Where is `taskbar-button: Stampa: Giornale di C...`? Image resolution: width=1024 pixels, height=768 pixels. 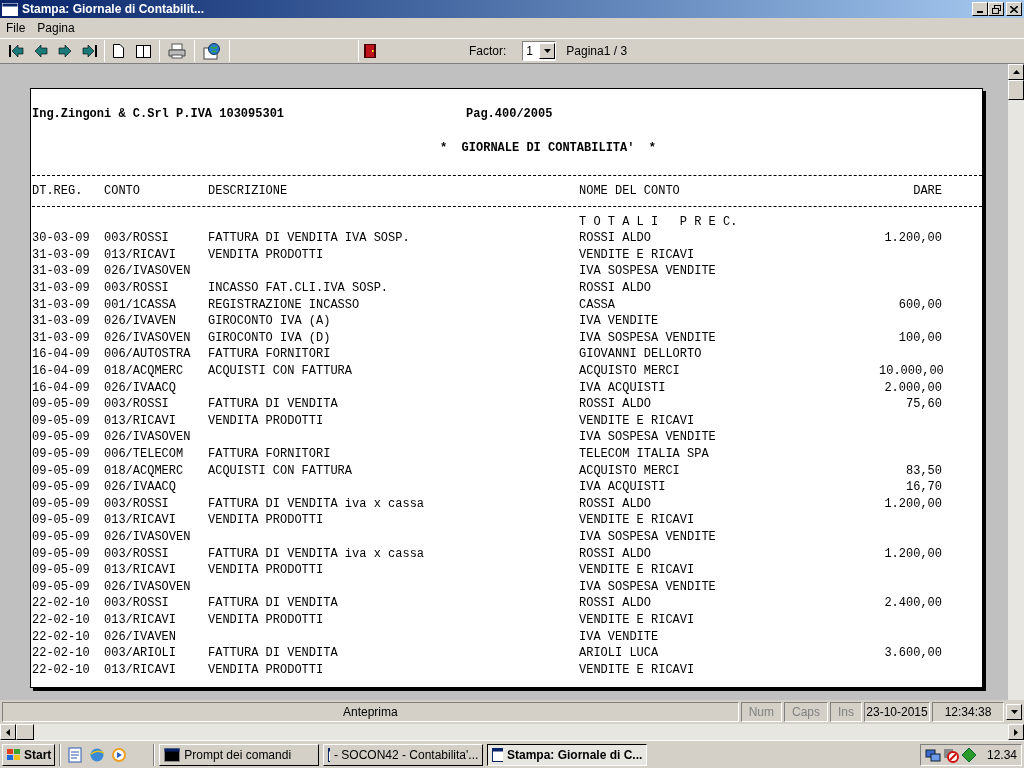
taskbar-button: Stampa: Giornale di C... is located at coordinates (567, 754).